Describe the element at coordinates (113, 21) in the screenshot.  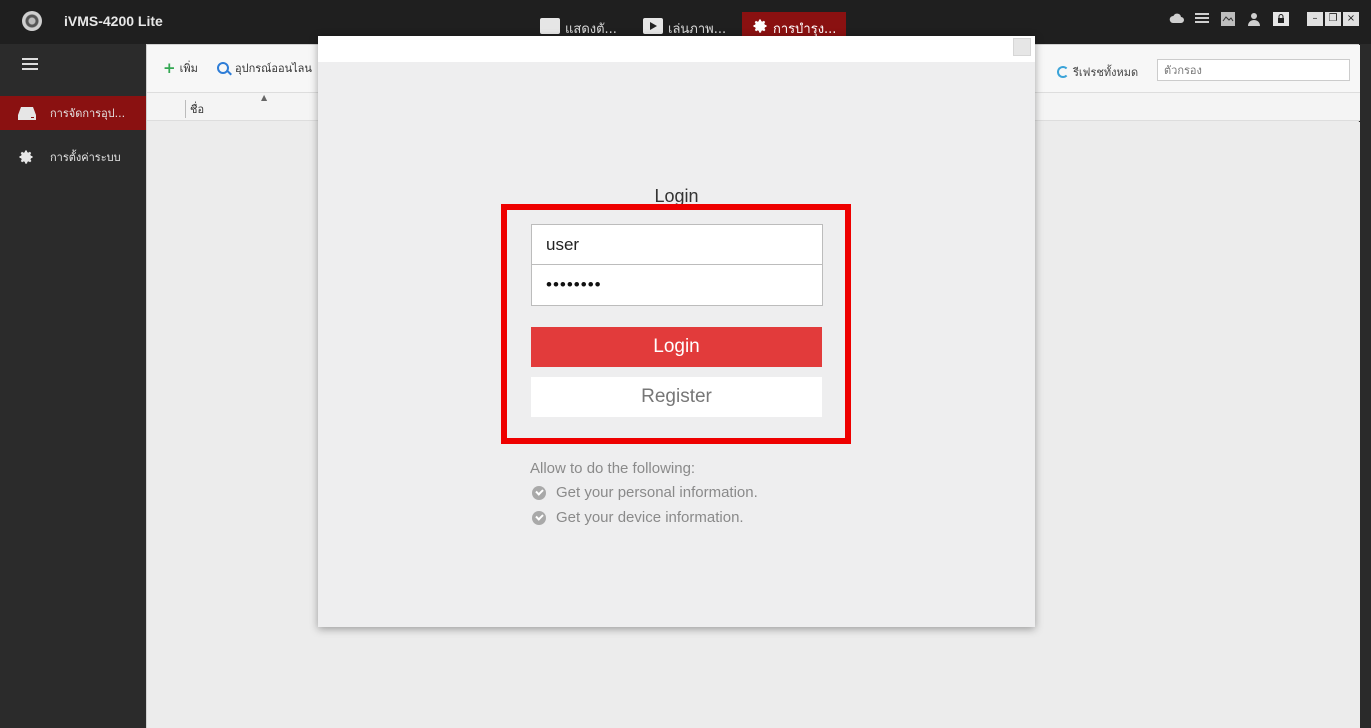
I see `app-title: iVMS-4200 Lite` at that location.